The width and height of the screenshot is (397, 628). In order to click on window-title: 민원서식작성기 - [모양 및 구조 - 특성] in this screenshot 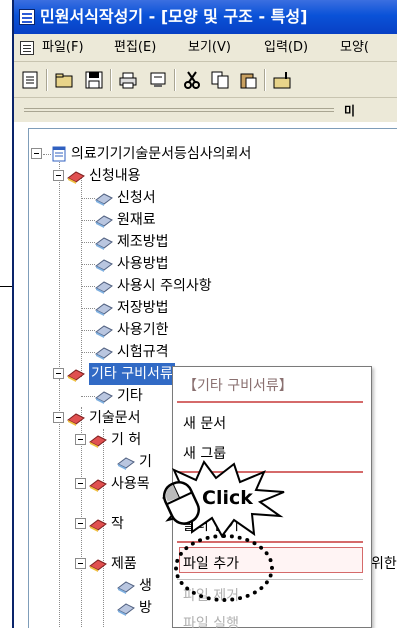, I will do `click(174, 16)`.